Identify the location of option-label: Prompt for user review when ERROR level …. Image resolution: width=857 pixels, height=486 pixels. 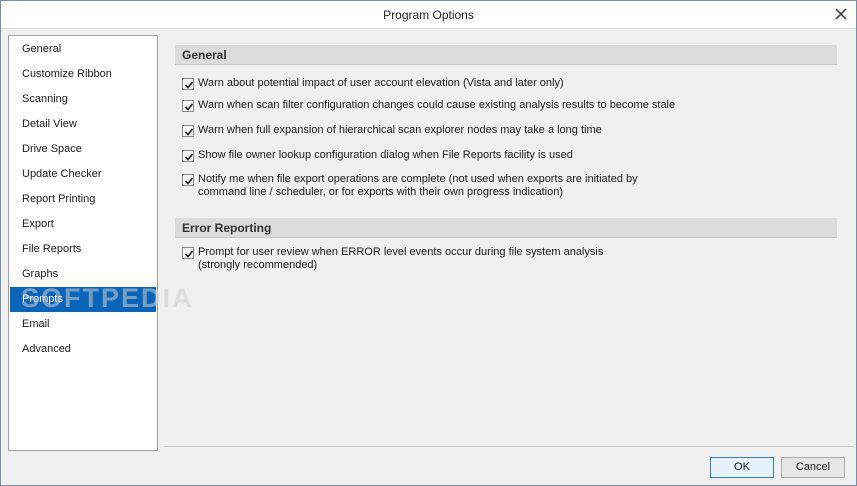
(401, 258).